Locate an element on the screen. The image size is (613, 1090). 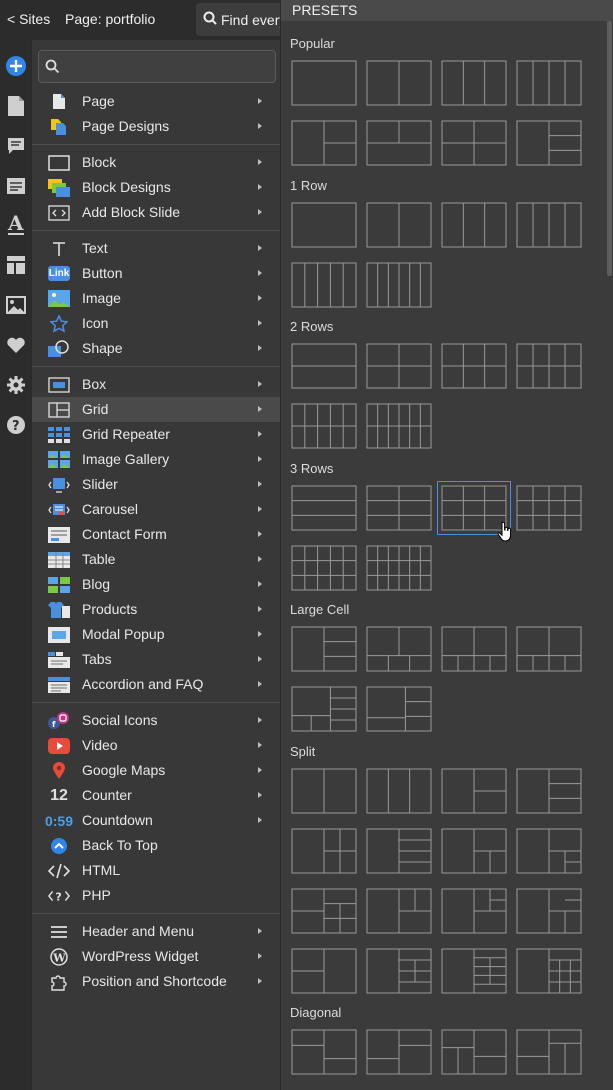
find-everything-search: Find every is located at coordinates (241, 19).